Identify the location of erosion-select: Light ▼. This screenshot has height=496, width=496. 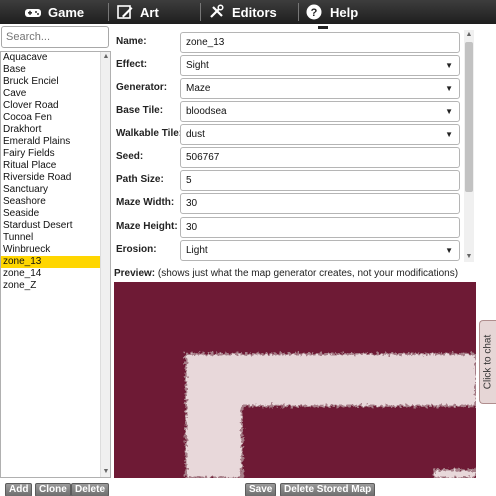
(320, 250).